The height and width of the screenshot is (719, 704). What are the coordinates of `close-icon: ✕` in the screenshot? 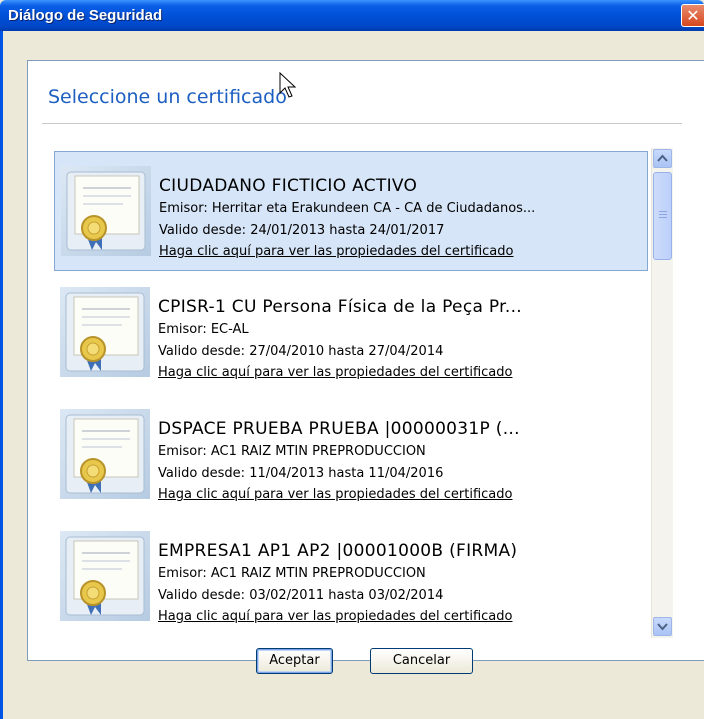 It's located at (693, 15).